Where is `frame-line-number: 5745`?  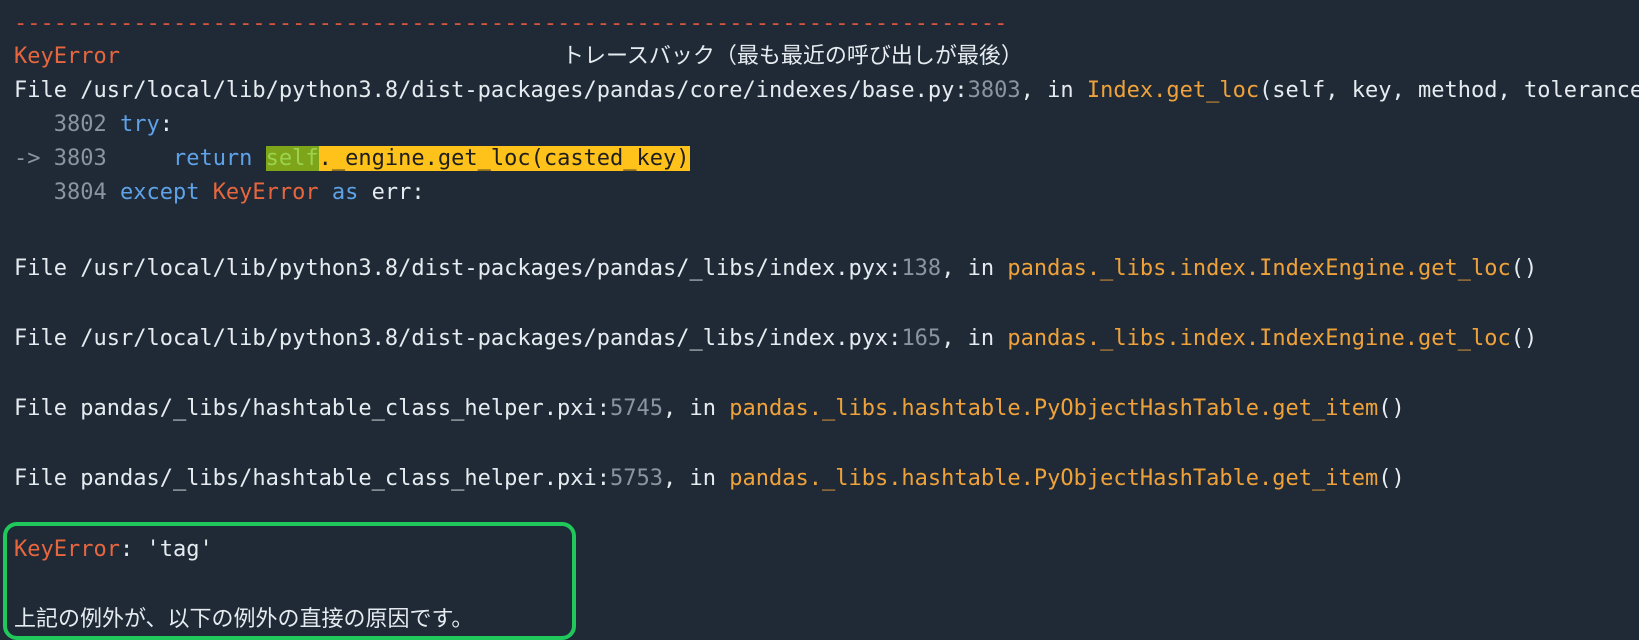 frame-line-number: 5745 is located at coordinates (637, 408).